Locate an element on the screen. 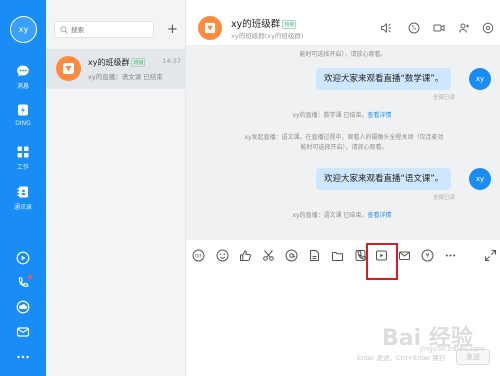  play-circle-icon is located at coordinates (23, 258).